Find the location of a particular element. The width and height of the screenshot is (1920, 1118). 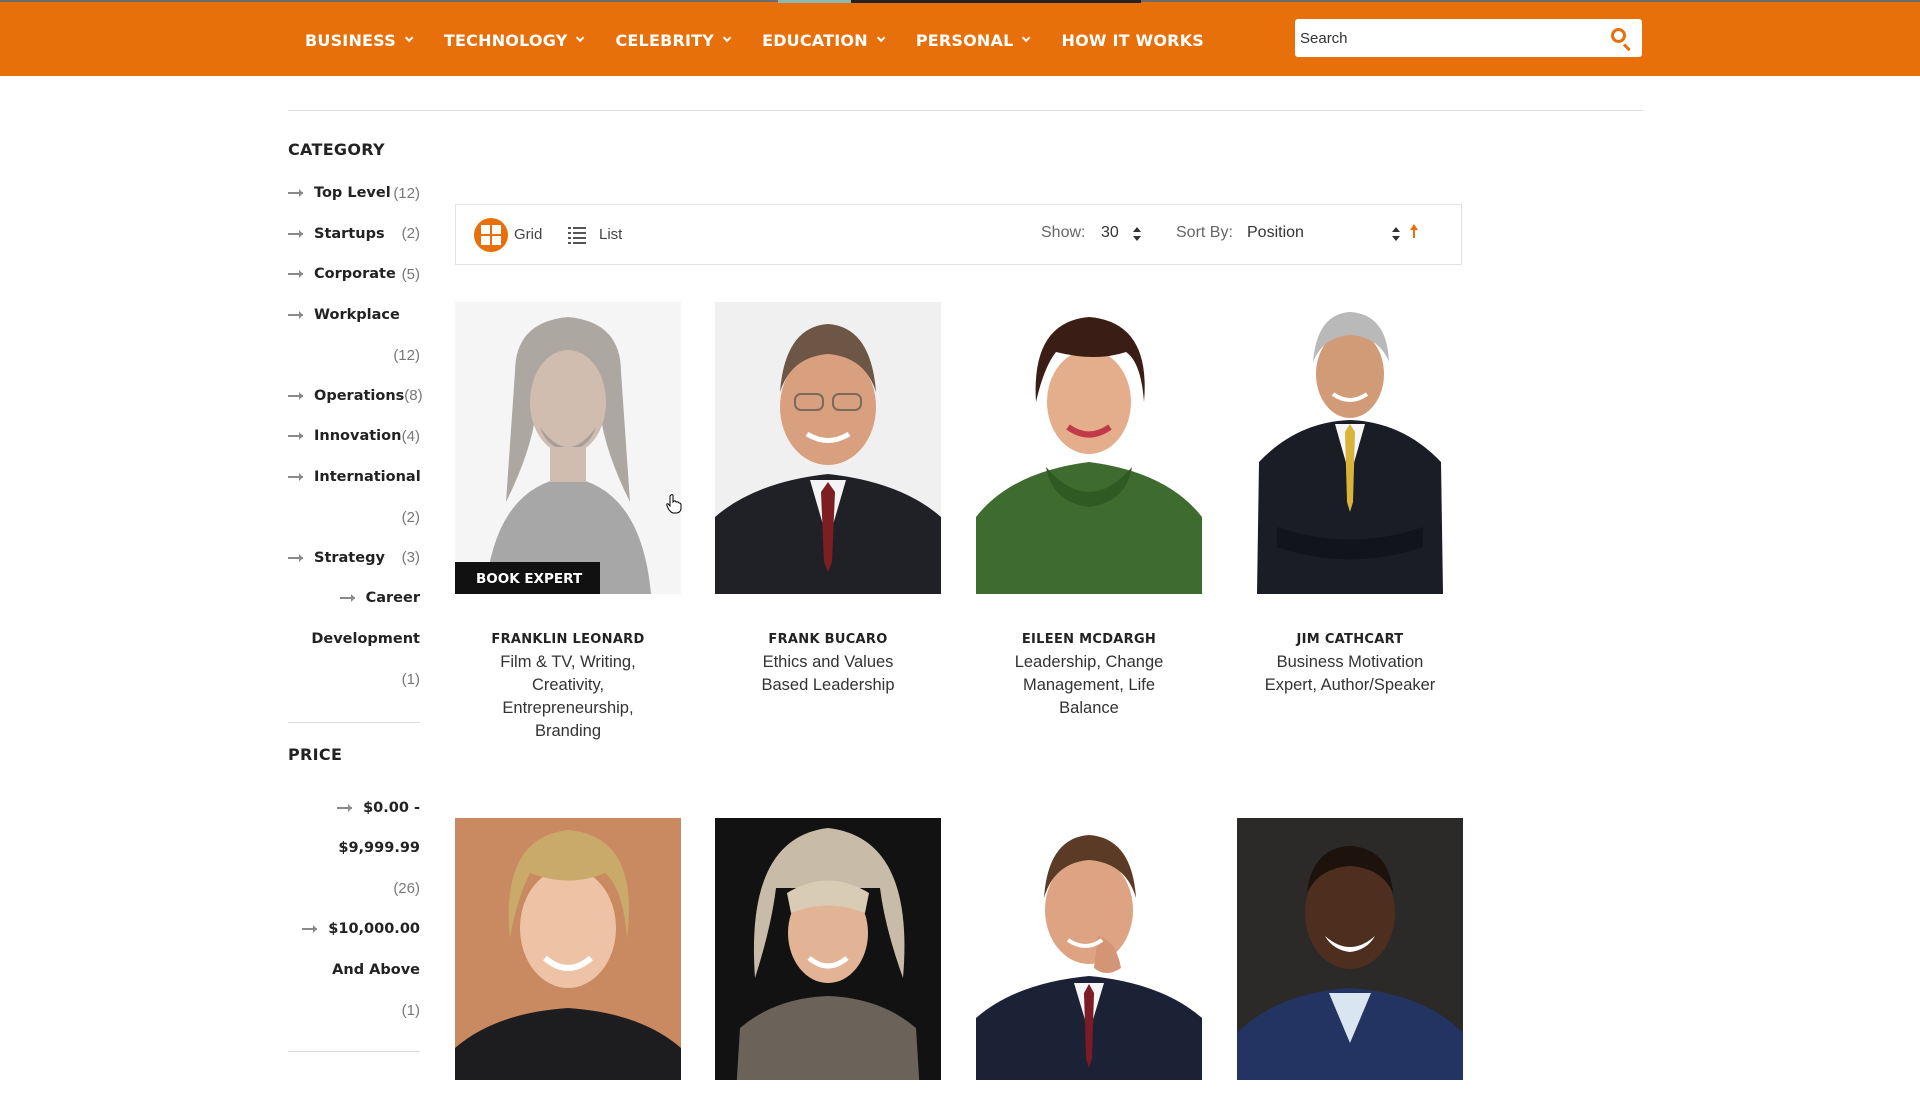

category-workplace: Workplace is located at coordinates (354, 315).